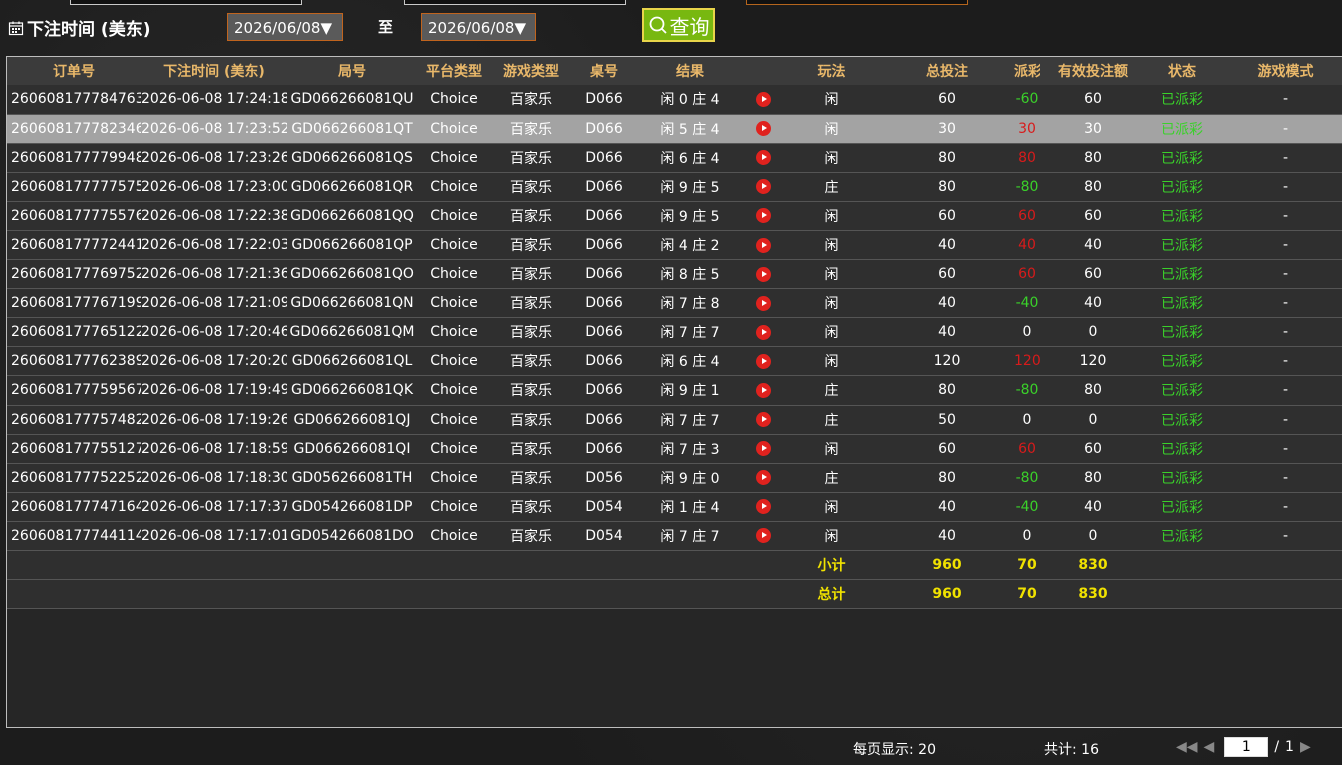 The width and height of the screenshot is (1342, 765). I want to click on result-cell: 闲 9 庄 1, so click(690, 390).